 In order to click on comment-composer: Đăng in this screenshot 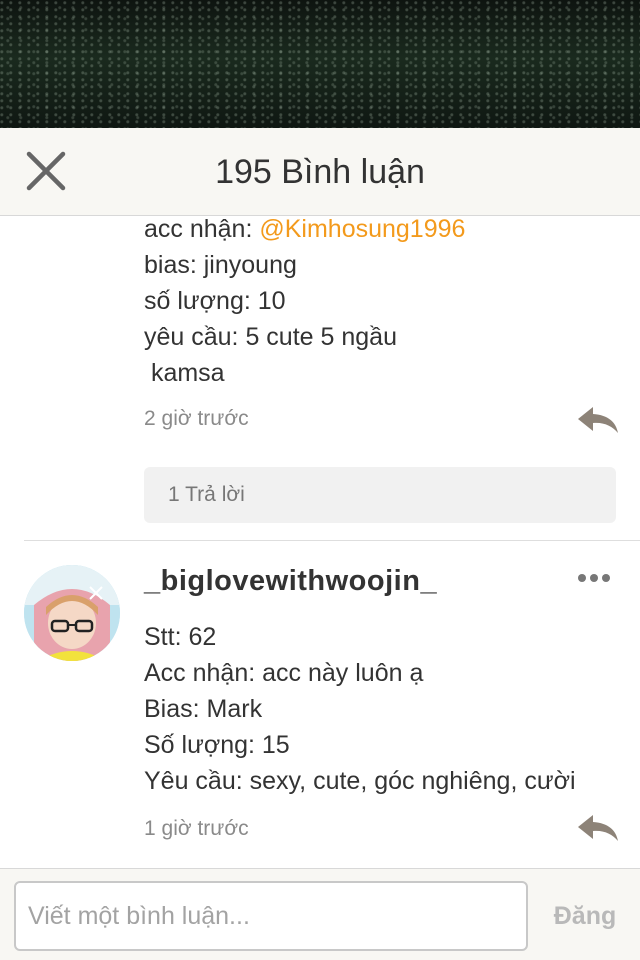, I will do `click(320, 914)`.